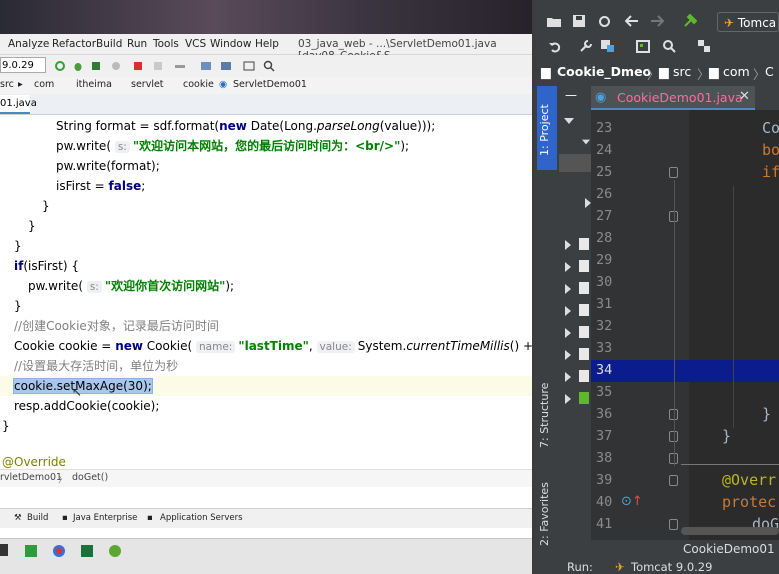 This screenshot has width=779, height=574. What do you see at coordinates (266, 366) in the screenshot?
I see `code-line: //设置最大存活时间，单位为秒` at bounding box center [266, 366].